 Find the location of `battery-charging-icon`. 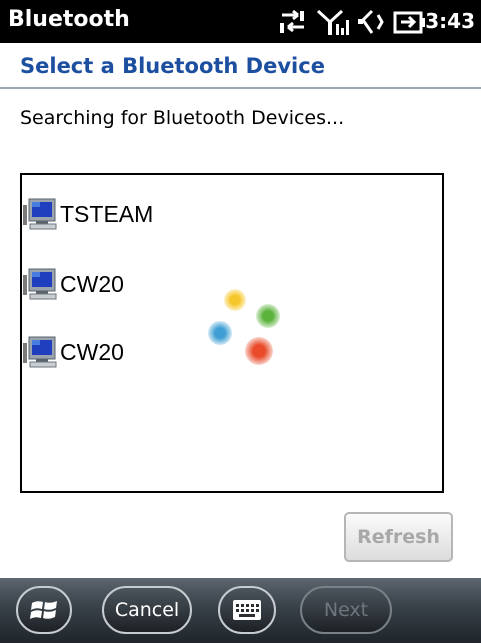

battery-charging-icon is located at coordinates (409, 22).